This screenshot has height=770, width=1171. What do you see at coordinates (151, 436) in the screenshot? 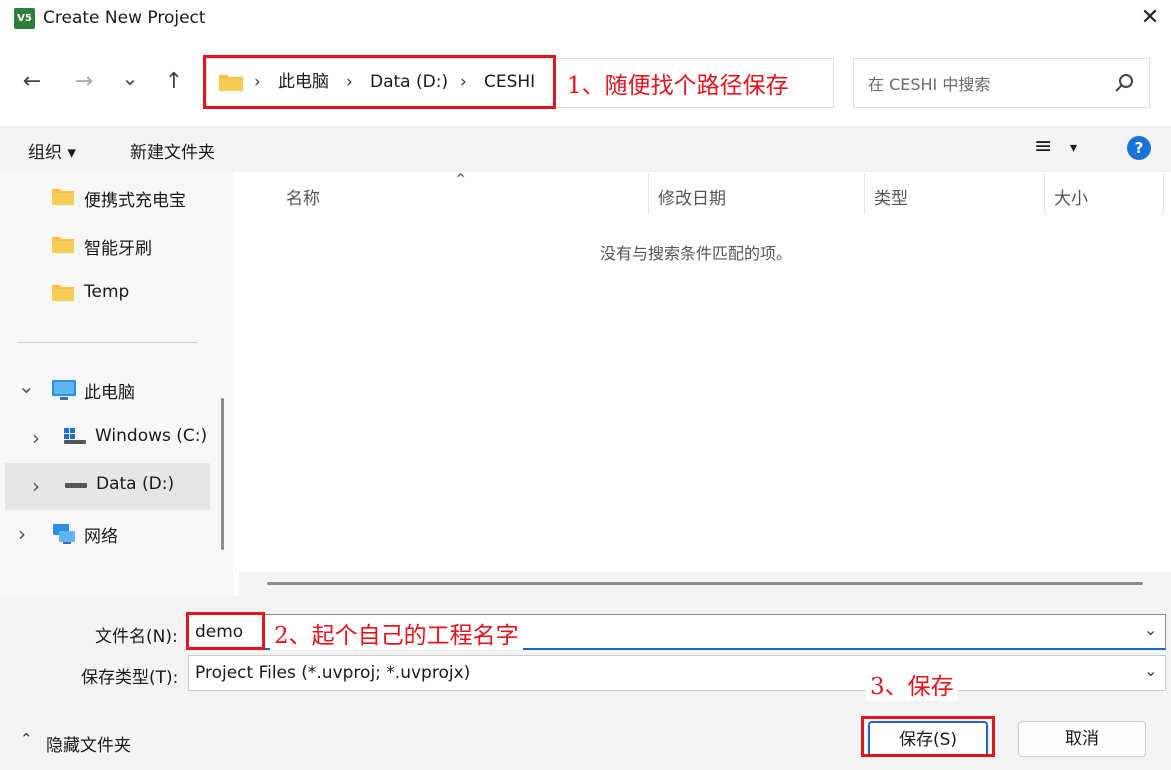
I see `sidebar-item-windows-c: Windows (C:)` at bounding box center [151, 436].